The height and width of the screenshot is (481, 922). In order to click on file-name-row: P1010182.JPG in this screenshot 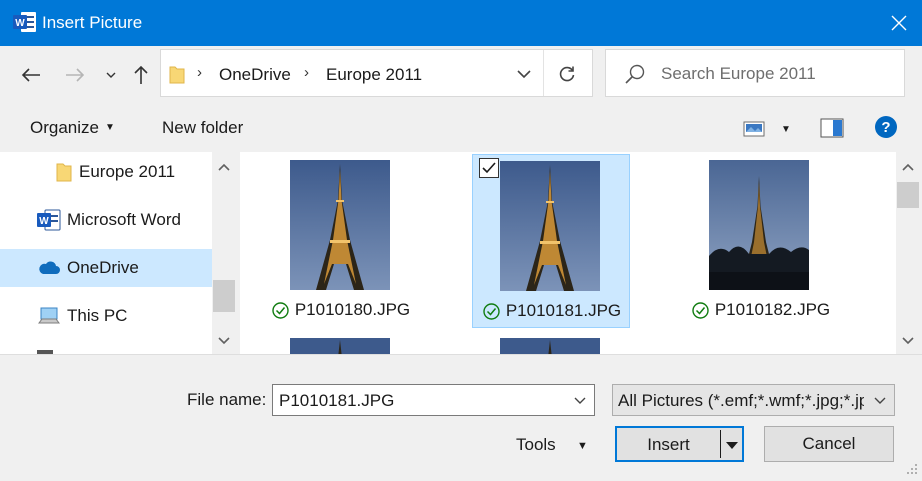, I will do `click(761, 310)`.